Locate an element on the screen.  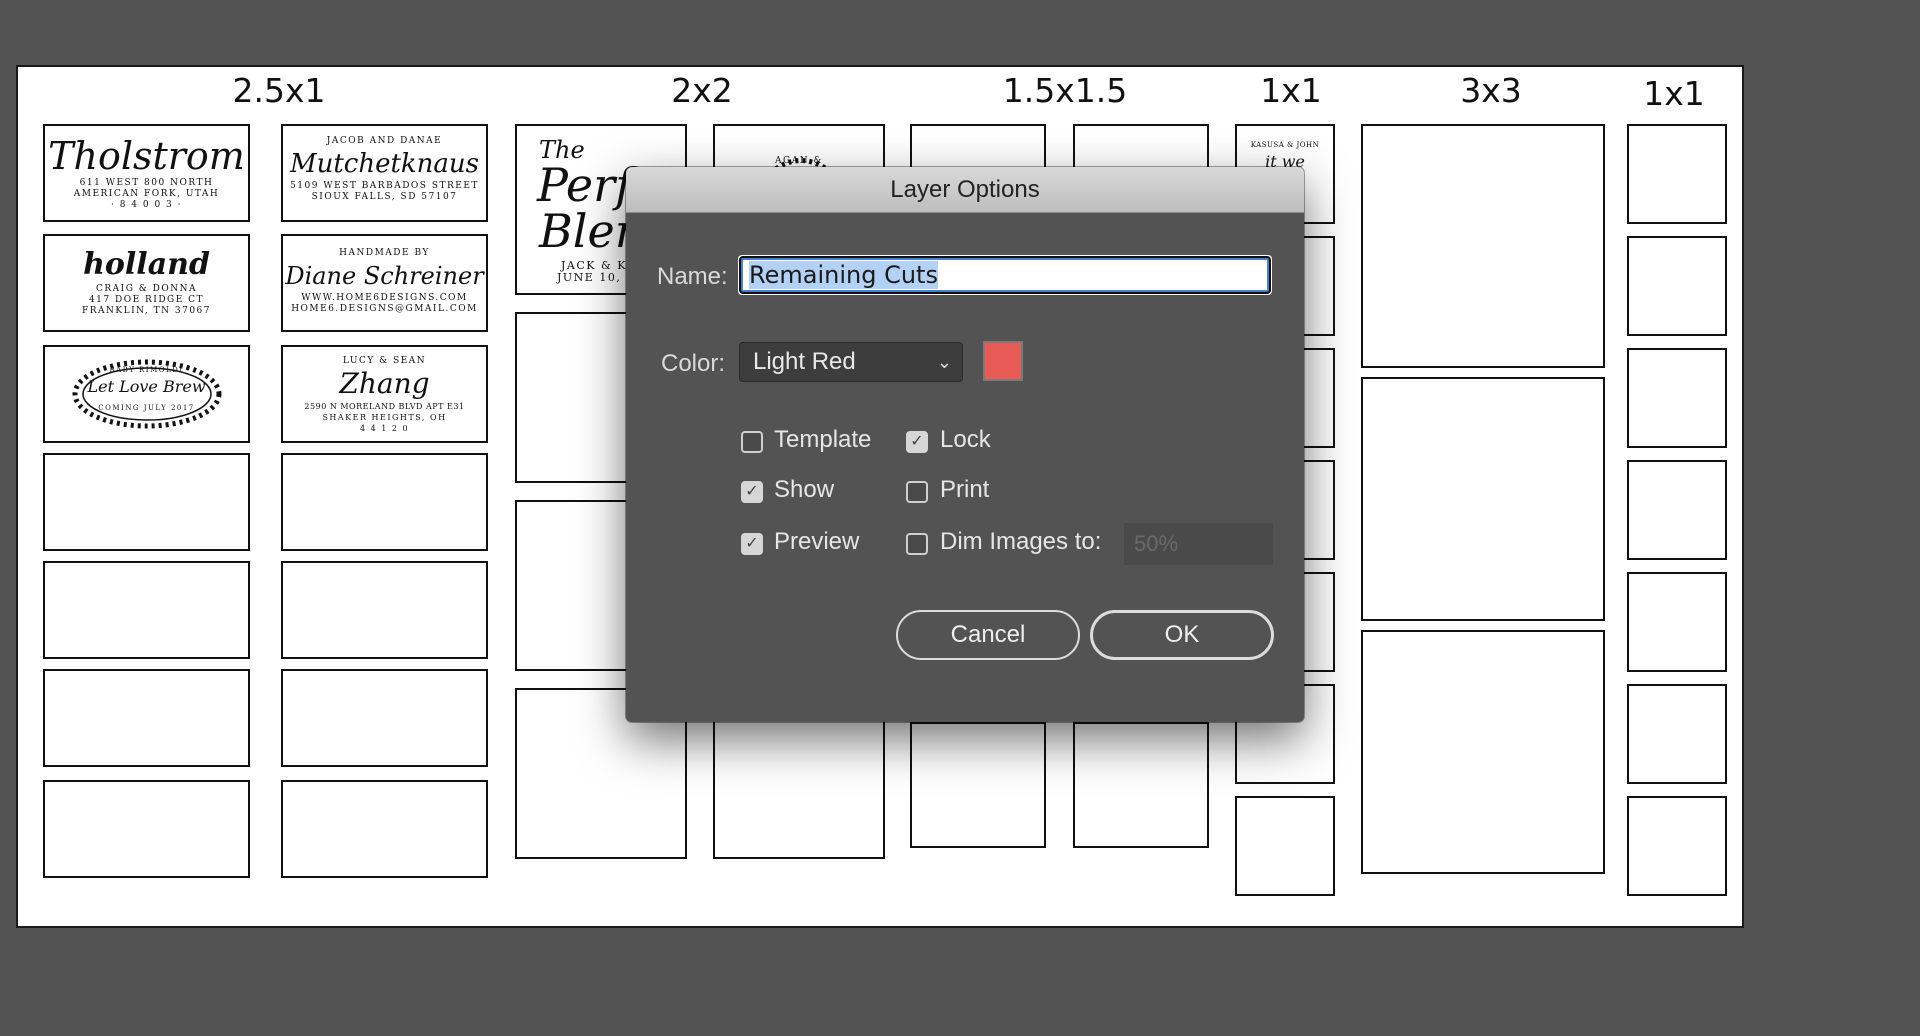
stamp-name: Zhang is located at coordinates (384, 383).